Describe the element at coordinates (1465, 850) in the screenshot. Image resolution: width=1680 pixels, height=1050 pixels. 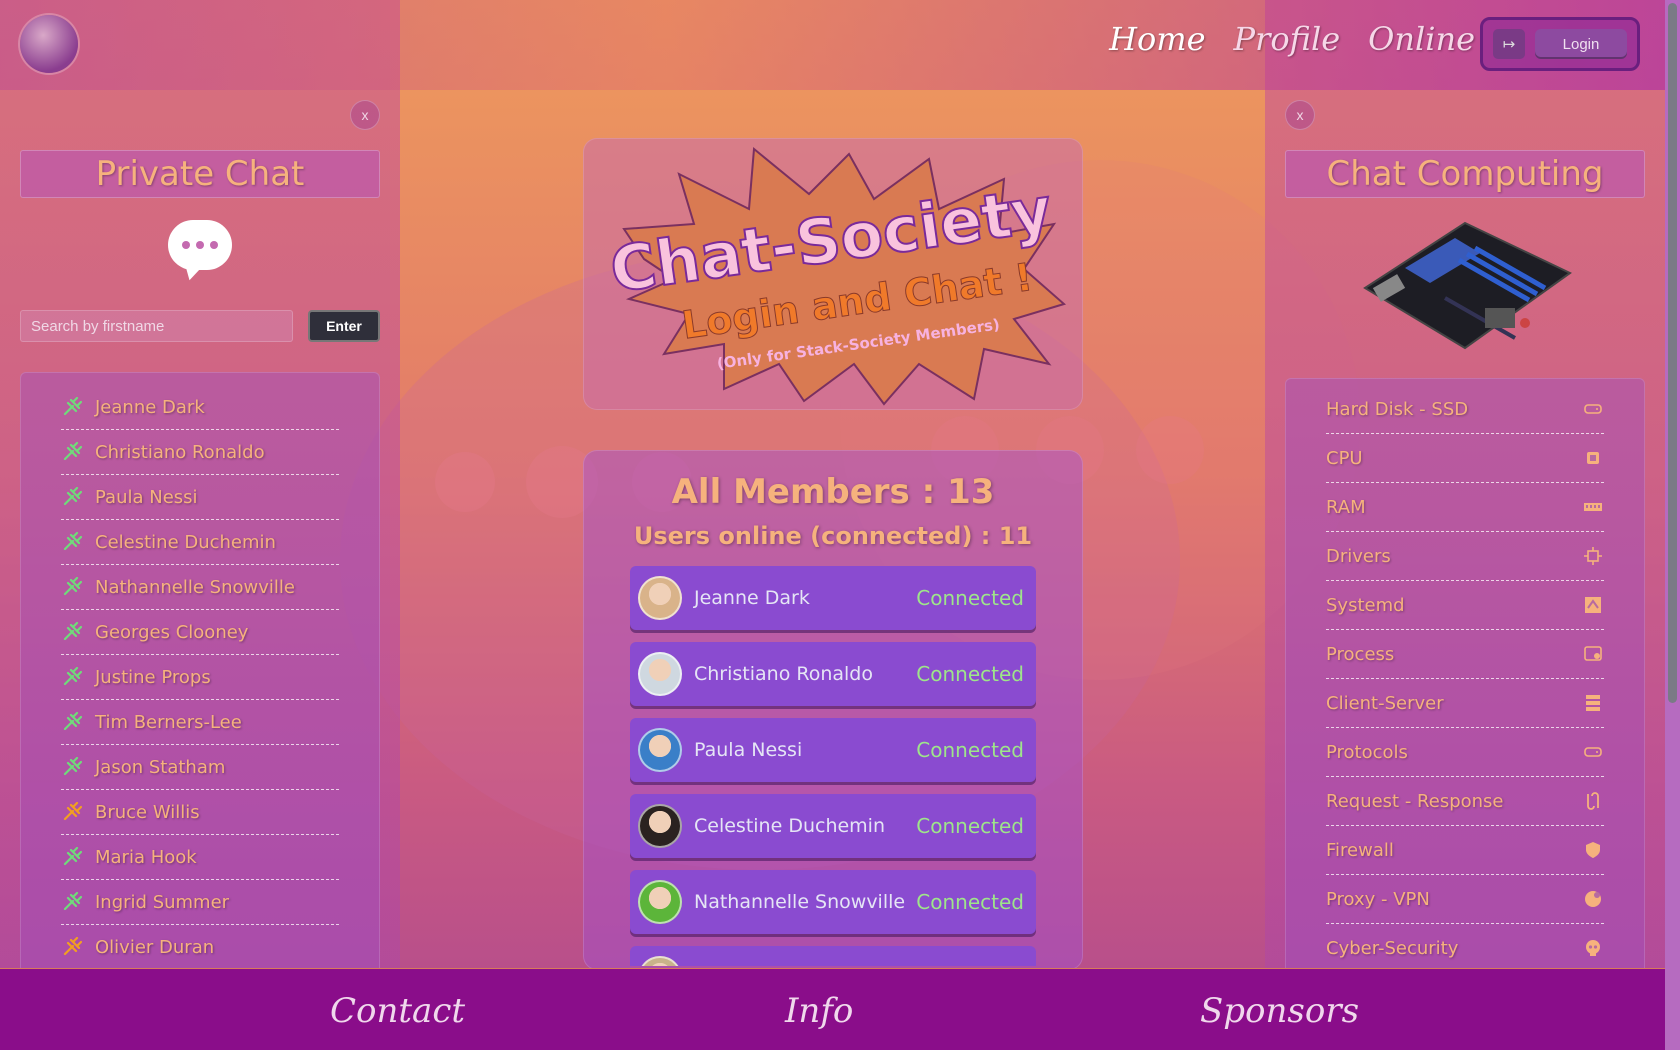
I see `computing-topic-item: Firewall` at that location.